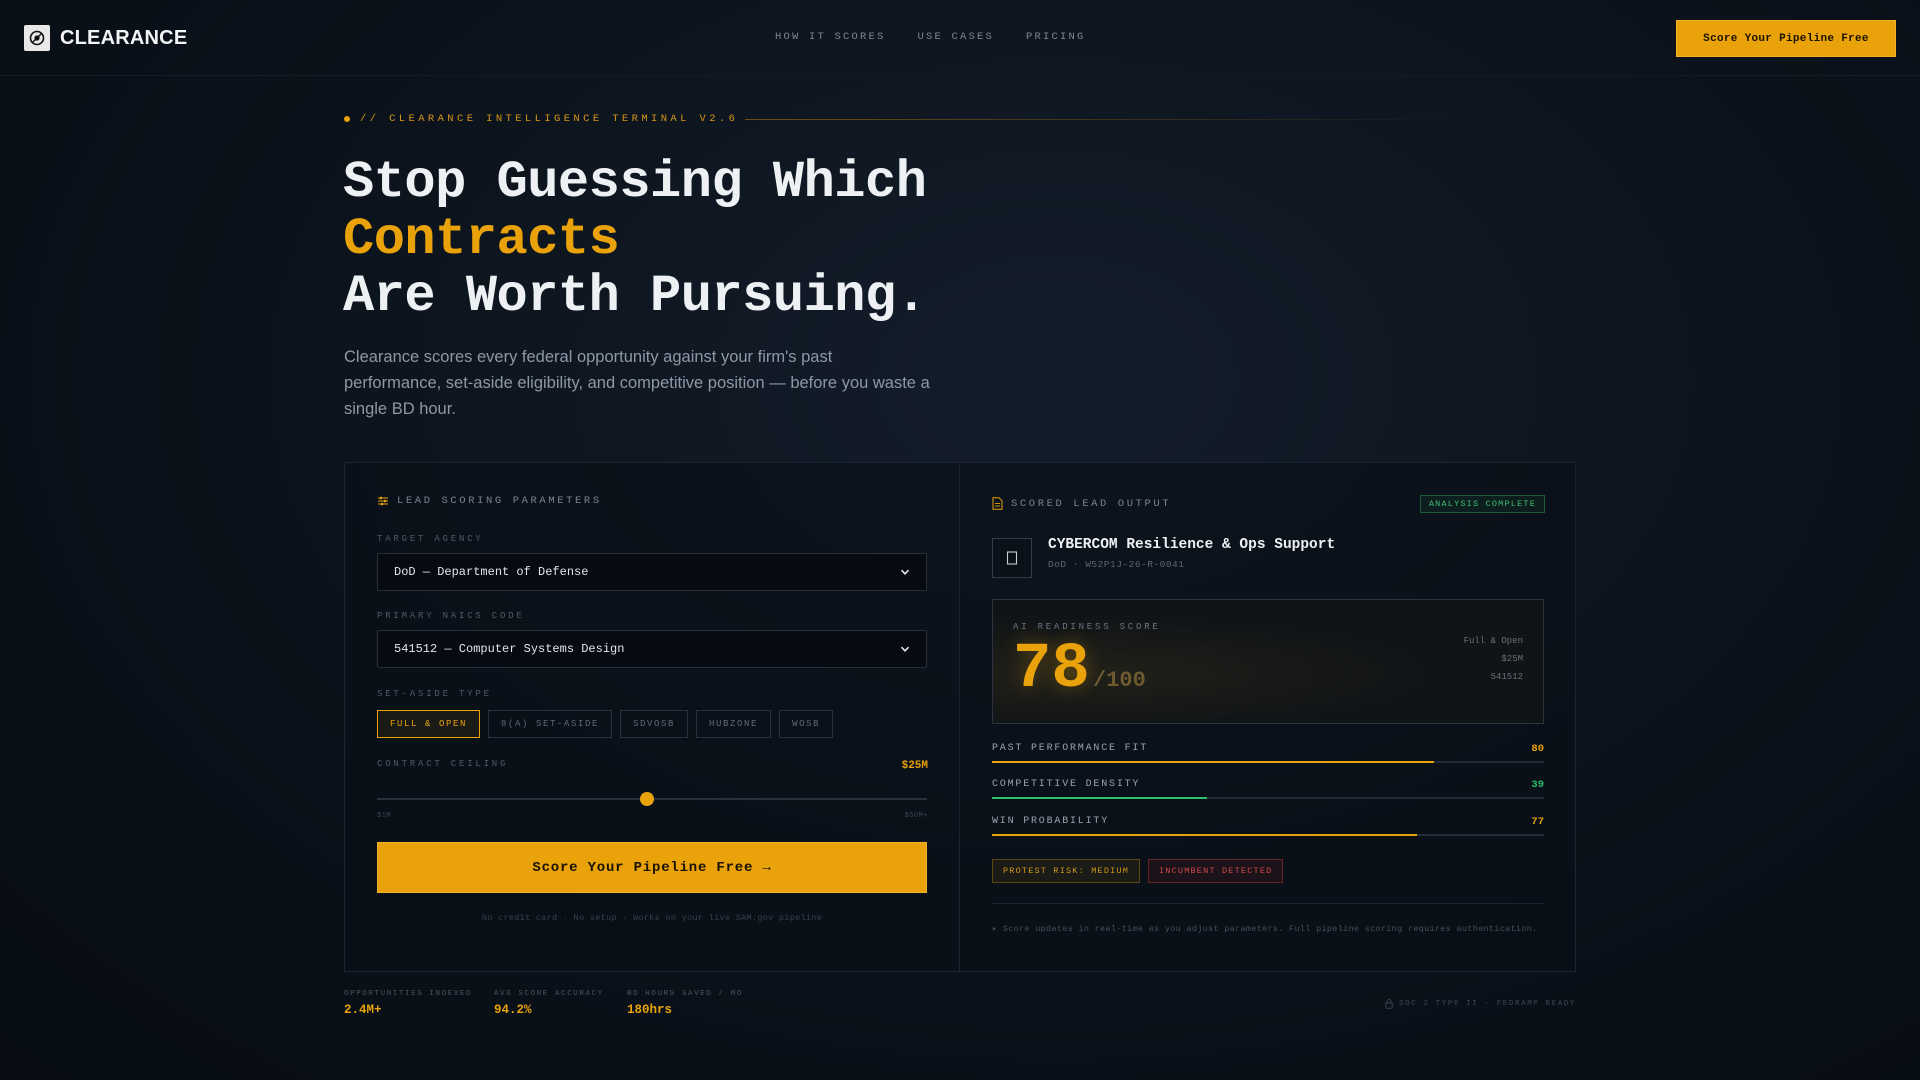 This screenshot has height=1080, width=1920. I want to click on score-value: 78, so click(1051, 670).